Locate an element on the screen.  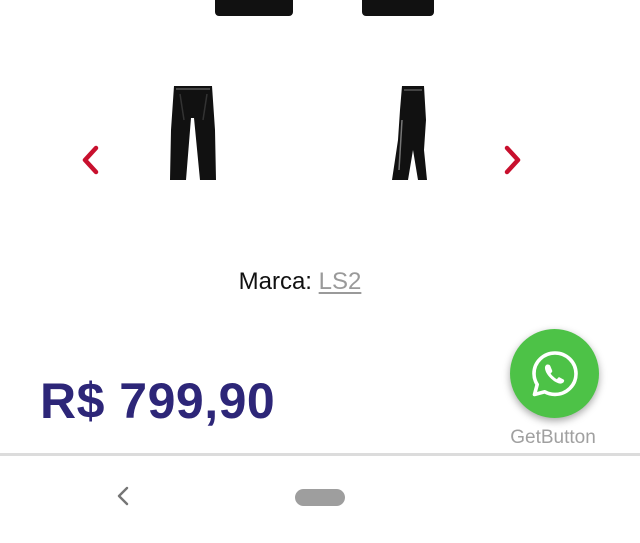
product-thumbnail-front is located at coordinates (193, 132).